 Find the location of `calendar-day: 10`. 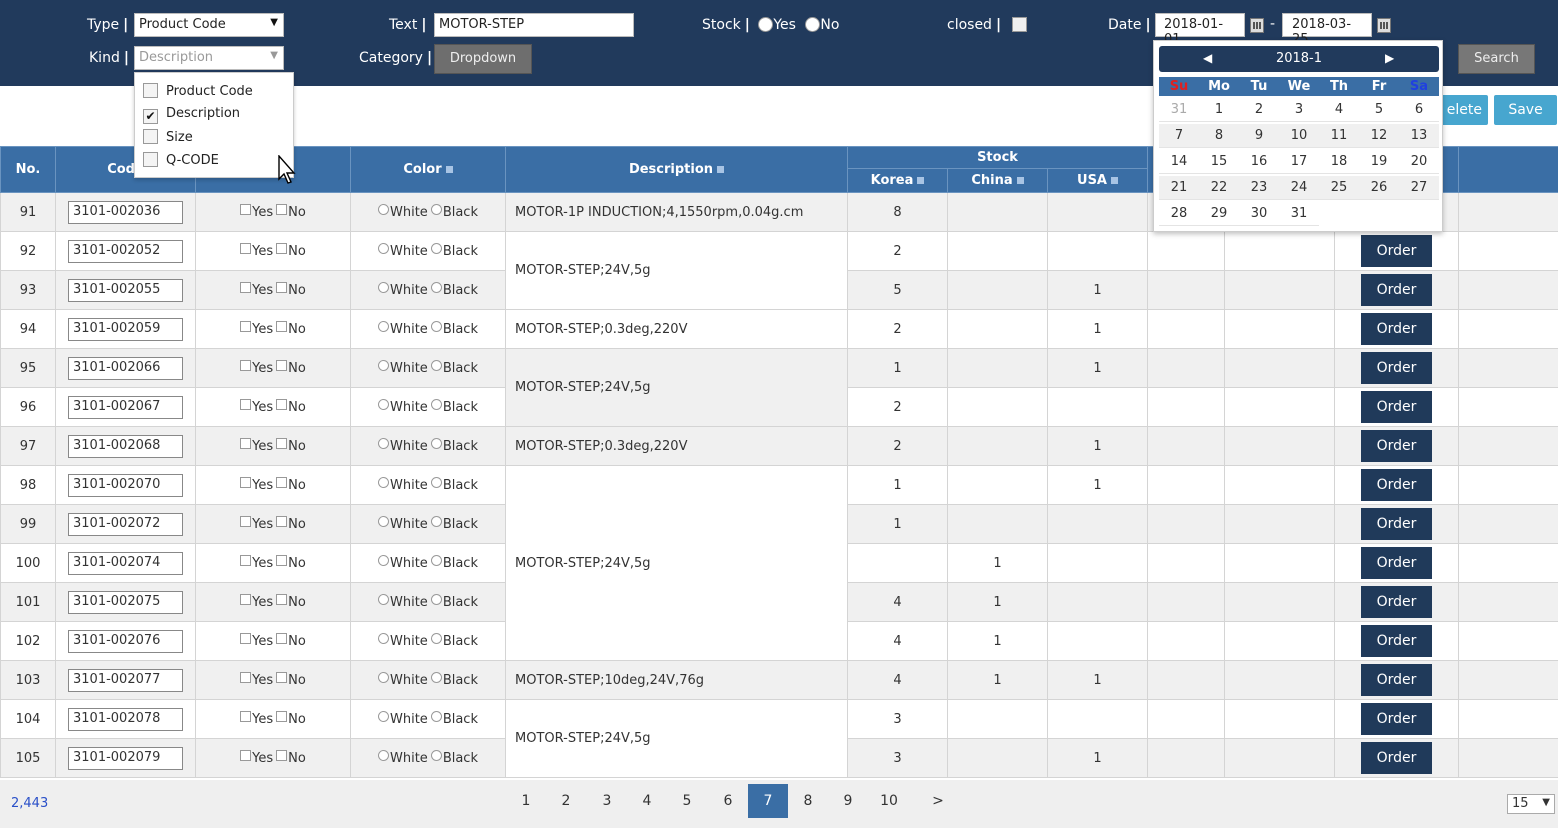

calendar-day: 10 is located at coordinates (1299, 136).